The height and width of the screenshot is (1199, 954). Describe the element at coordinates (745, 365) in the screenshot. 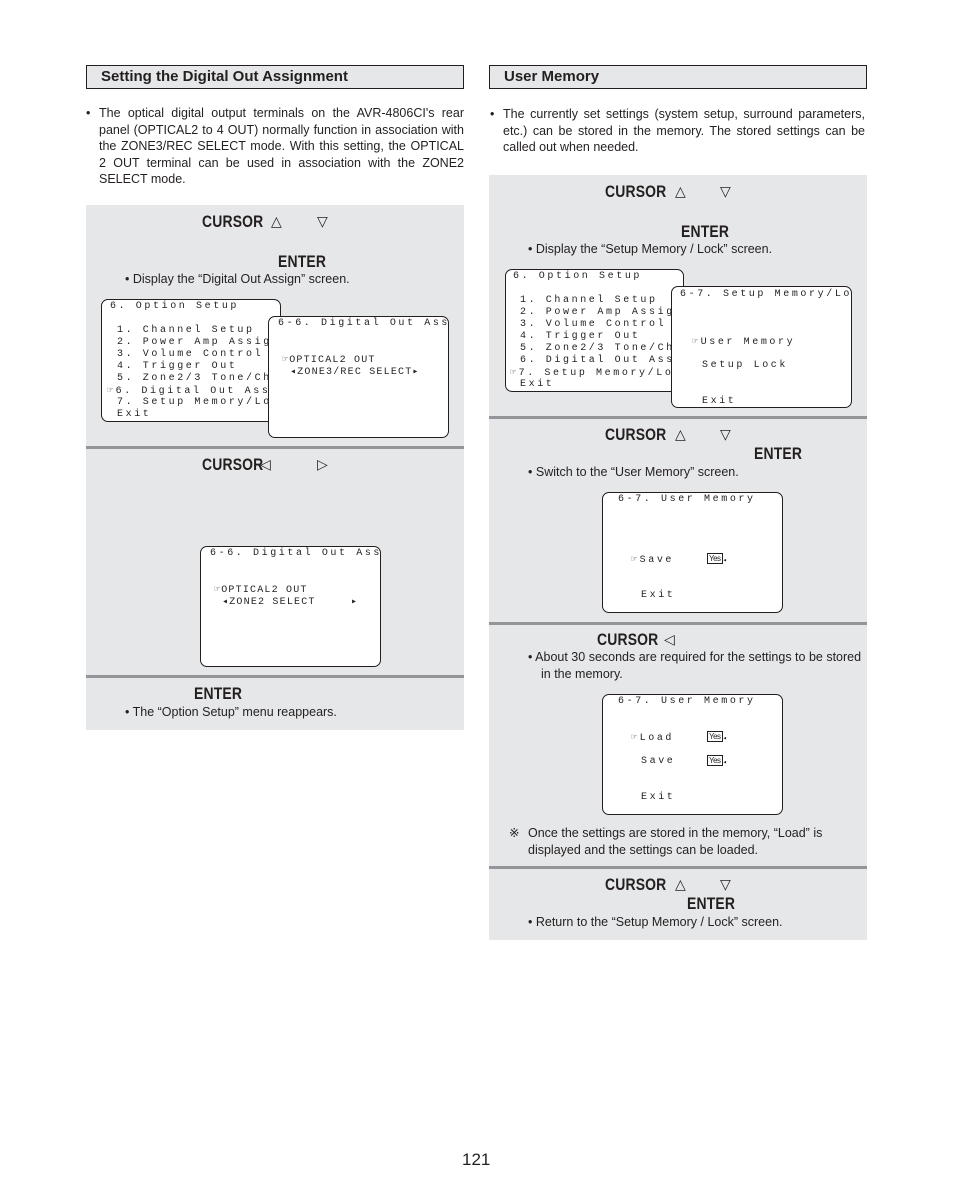

I see `osd-item-setup-lock: Setup Lock` at that location.